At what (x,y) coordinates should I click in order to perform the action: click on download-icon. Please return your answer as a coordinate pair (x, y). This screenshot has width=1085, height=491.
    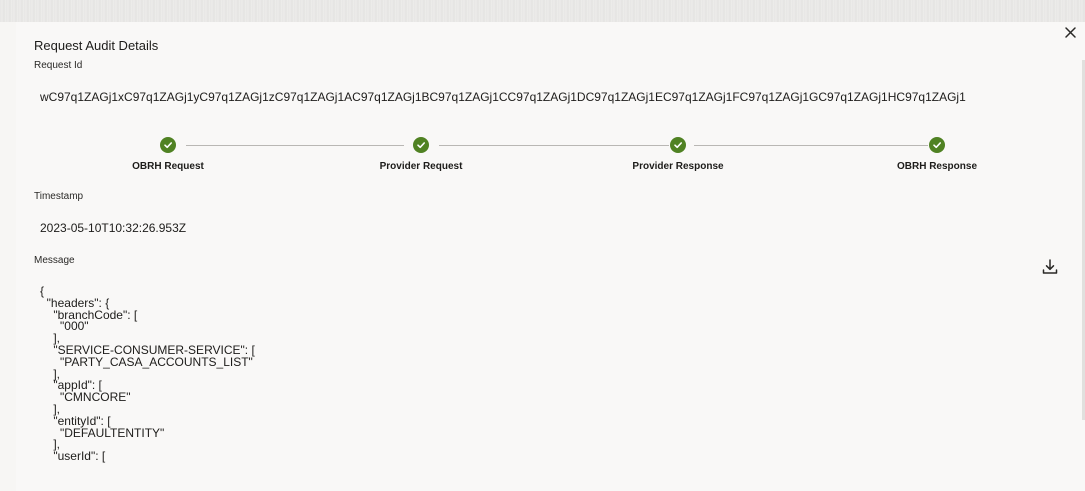
    Looking at the image, I should click on (1050, 266).